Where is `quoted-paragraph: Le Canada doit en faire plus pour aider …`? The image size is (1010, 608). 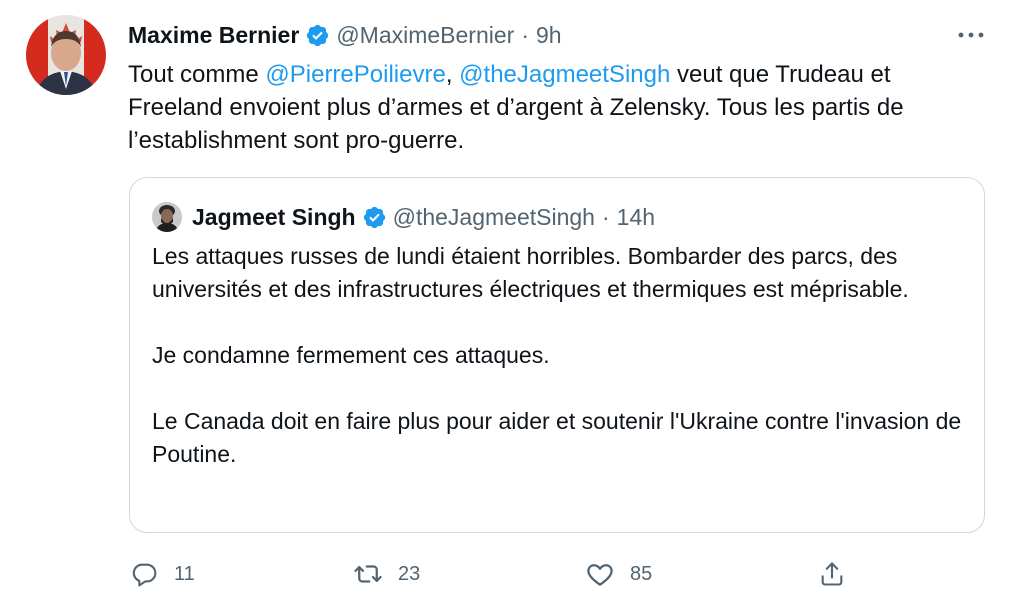
quoted-paragraph: Le Canada doit en faire plus pour aider … is located at coordinates (557, 437).